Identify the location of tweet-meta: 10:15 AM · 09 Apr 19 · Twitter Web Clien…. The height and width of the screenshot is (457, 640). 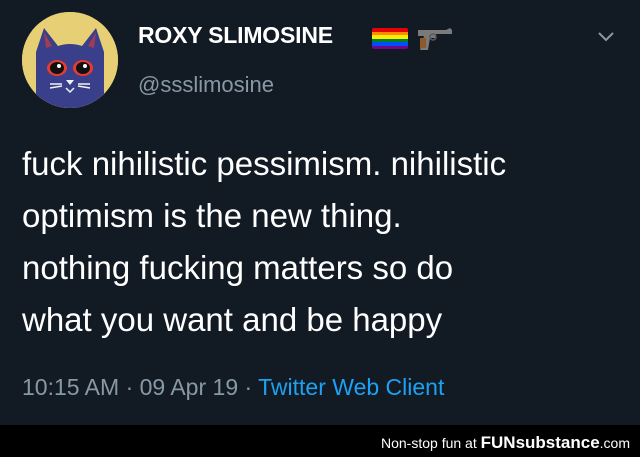
(233, 387).